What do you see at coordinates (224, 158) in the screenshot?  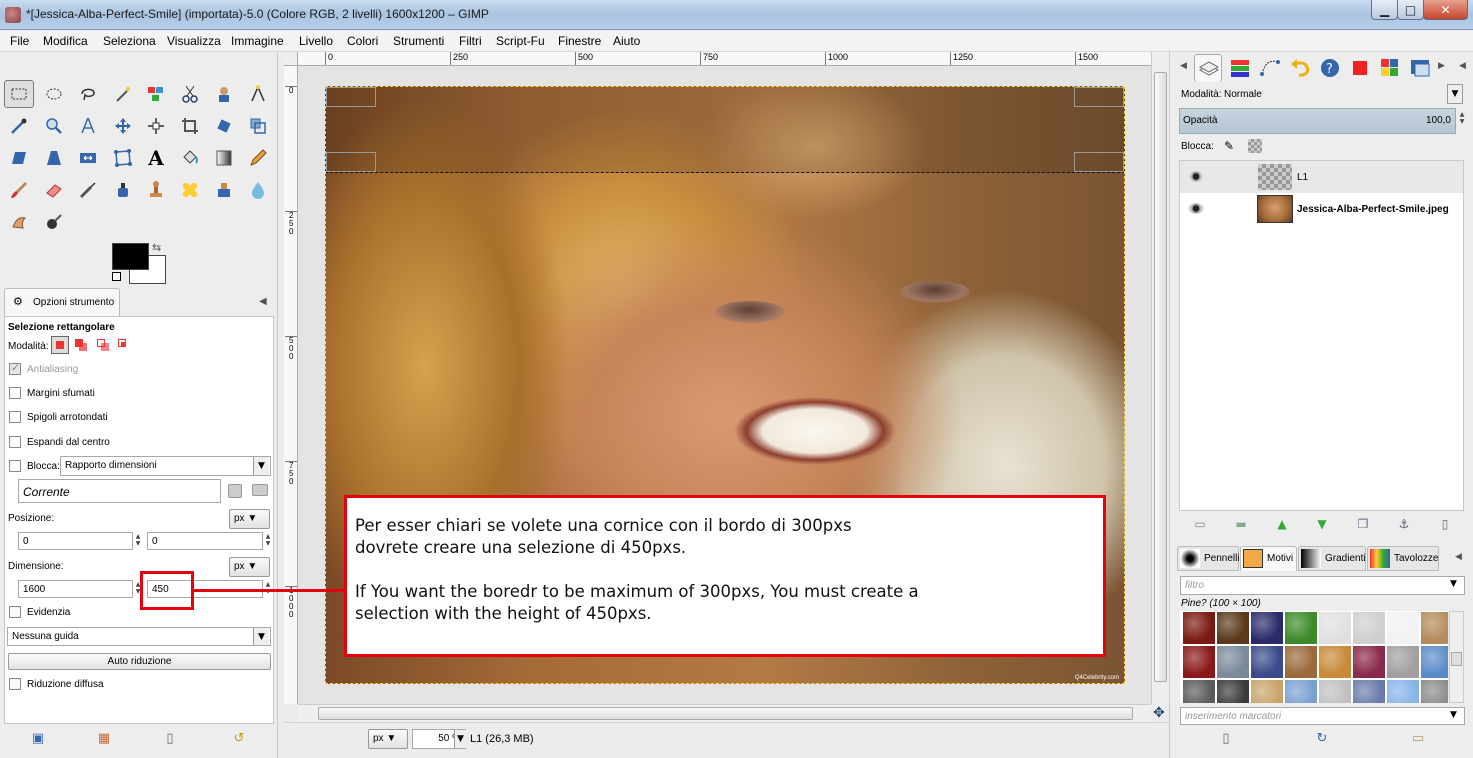 I see `blend-tool-icon` at bounding box center [224, 158].